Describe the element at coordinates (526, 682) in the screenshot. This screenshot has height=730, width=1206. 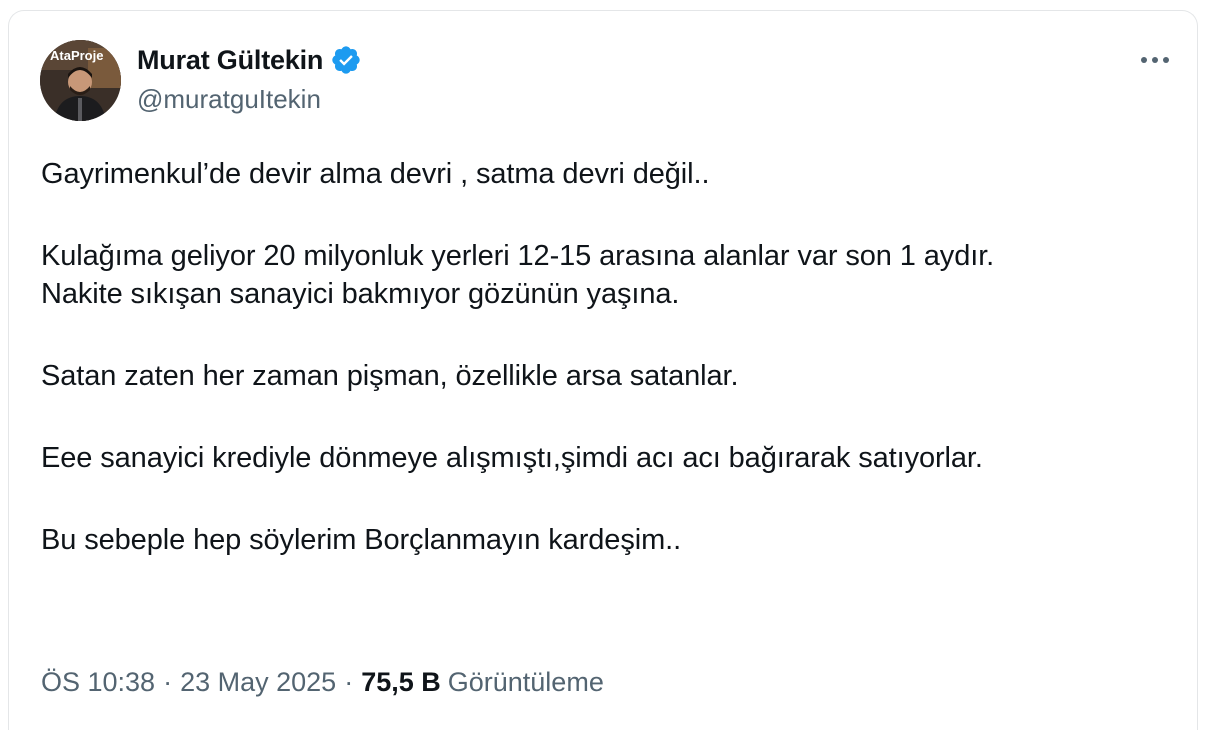
I see `views-label: Görüntüleme` at that location.